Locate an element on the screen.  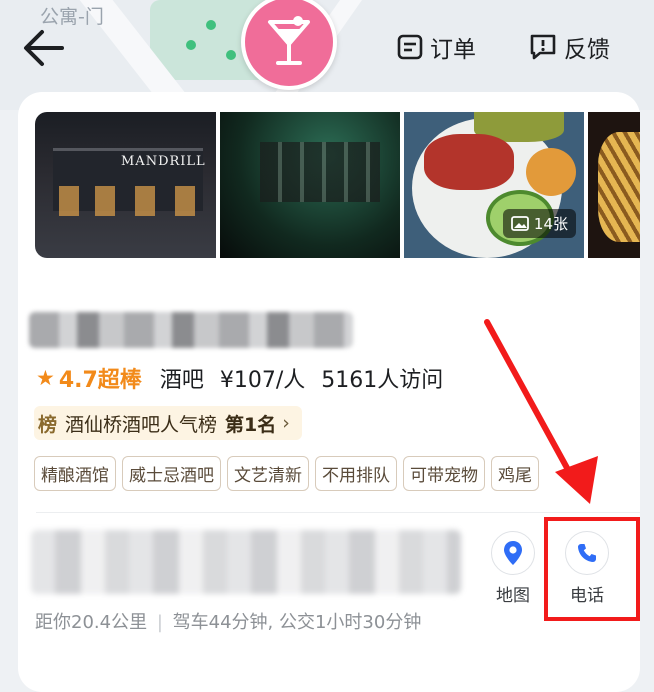
map-markers is located at coordinates (191, 45).